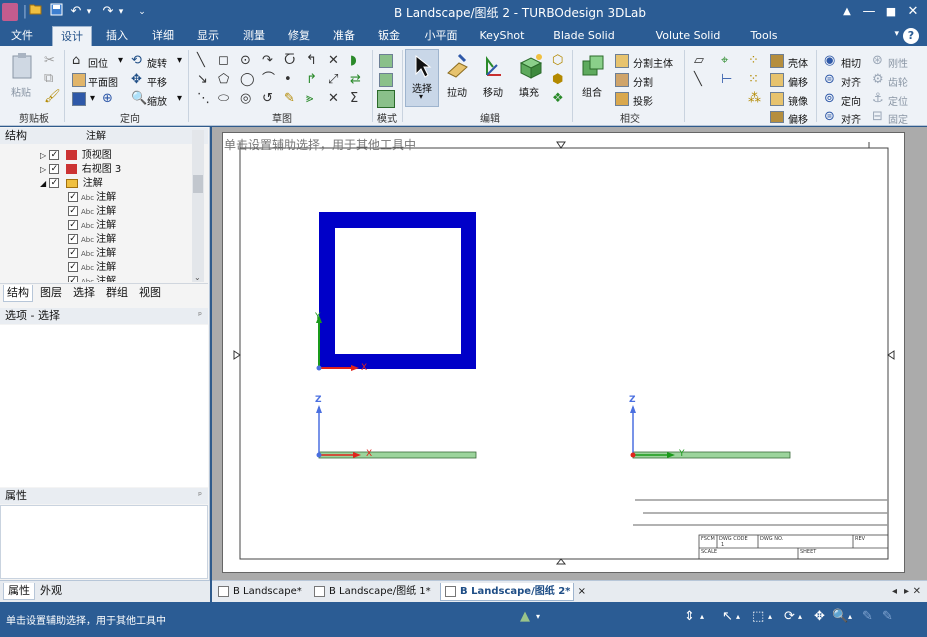 This screenshot has width=927, height=637. What do you see at coordinates (911, 36) in the screenshot?
I see `help-icon: ?` at bounding box center [911, 36].